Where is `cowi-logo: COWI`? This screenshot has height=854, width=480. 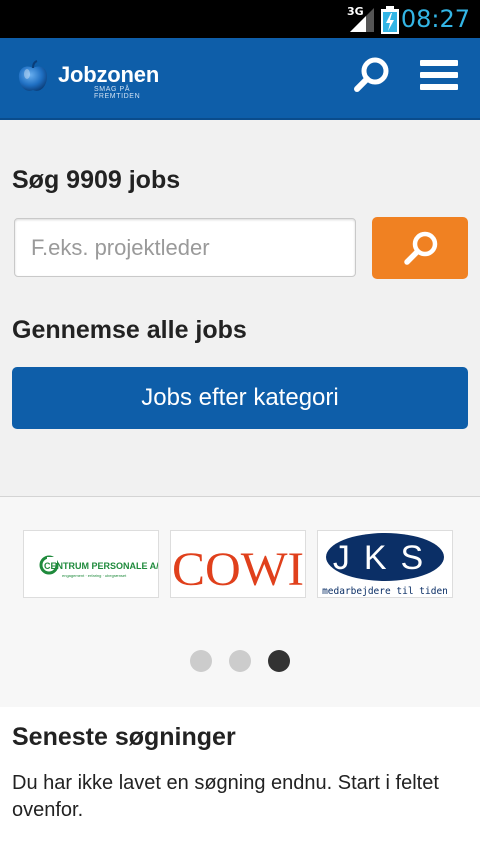 cowi-logo: COWI is located at coordinates (238, 569).